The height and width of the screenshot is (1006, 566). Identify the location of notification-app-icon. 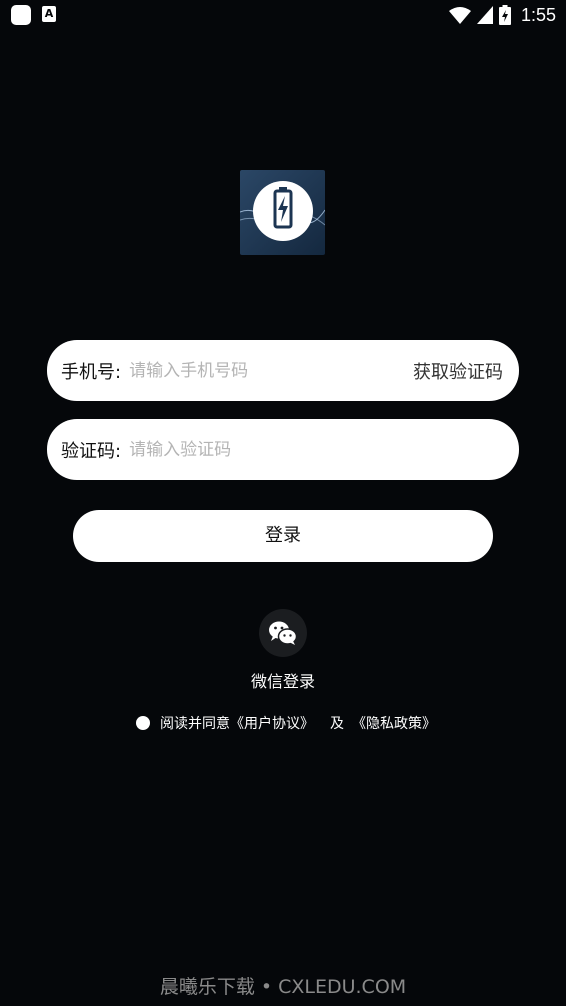
(21, 15).